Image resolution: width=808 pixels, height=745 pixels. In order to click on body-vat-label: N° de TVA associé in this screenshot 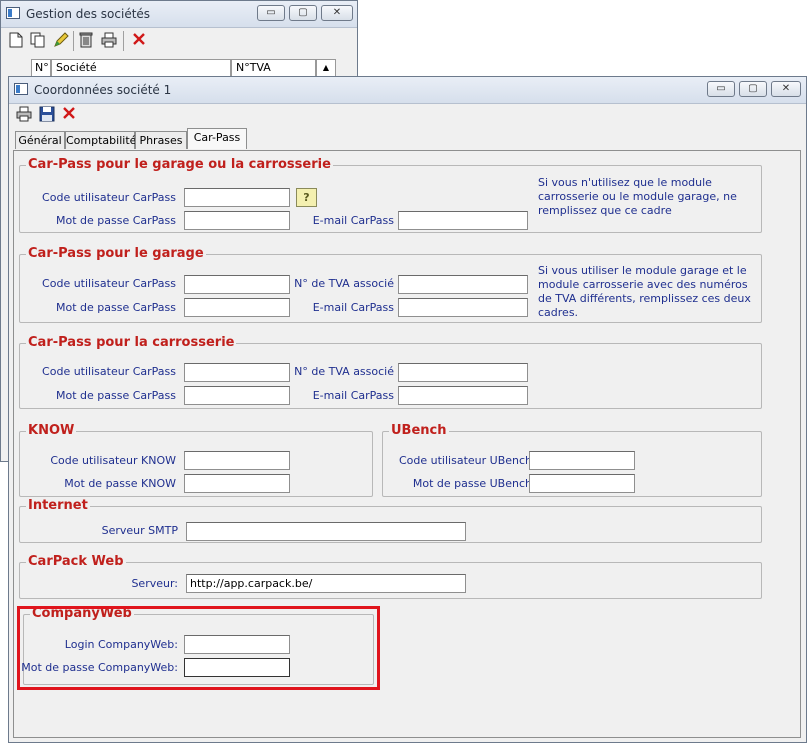, I will do `click(344, 371)`.